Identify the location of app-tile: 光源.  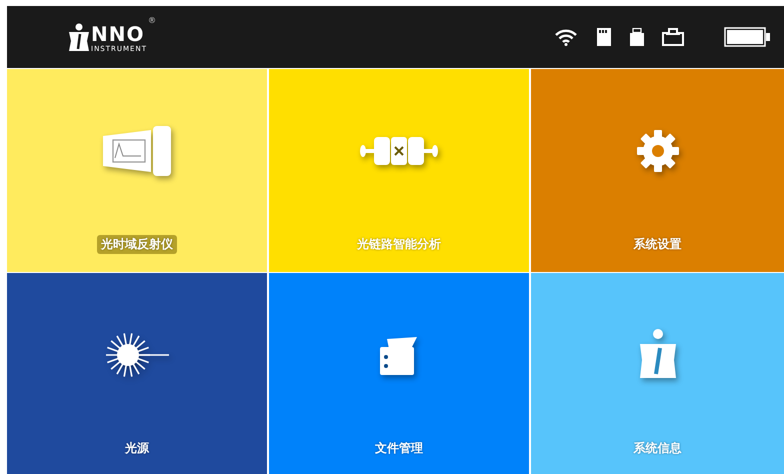
(137, 373).